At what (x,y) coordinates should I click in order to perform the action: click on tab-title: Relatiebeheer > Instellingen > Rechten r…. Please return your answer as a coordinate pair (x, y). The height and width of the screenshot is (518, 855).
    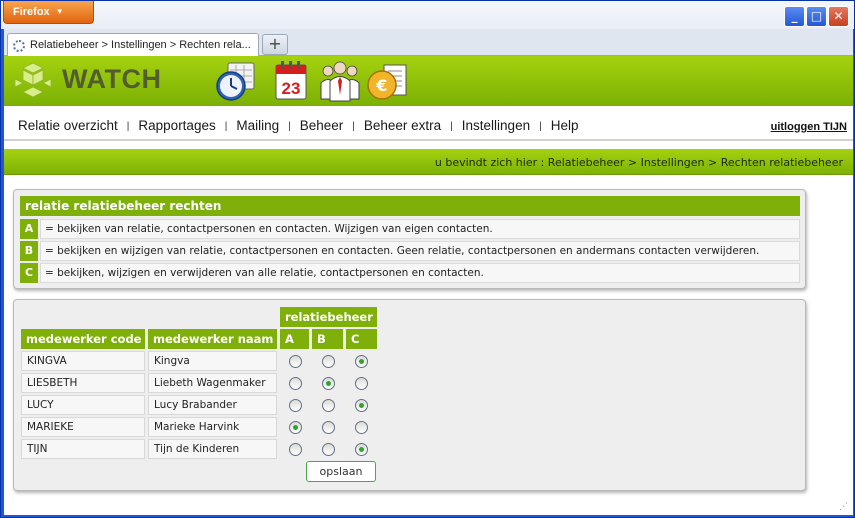
    Looking at the image, I should click on (140, 45).